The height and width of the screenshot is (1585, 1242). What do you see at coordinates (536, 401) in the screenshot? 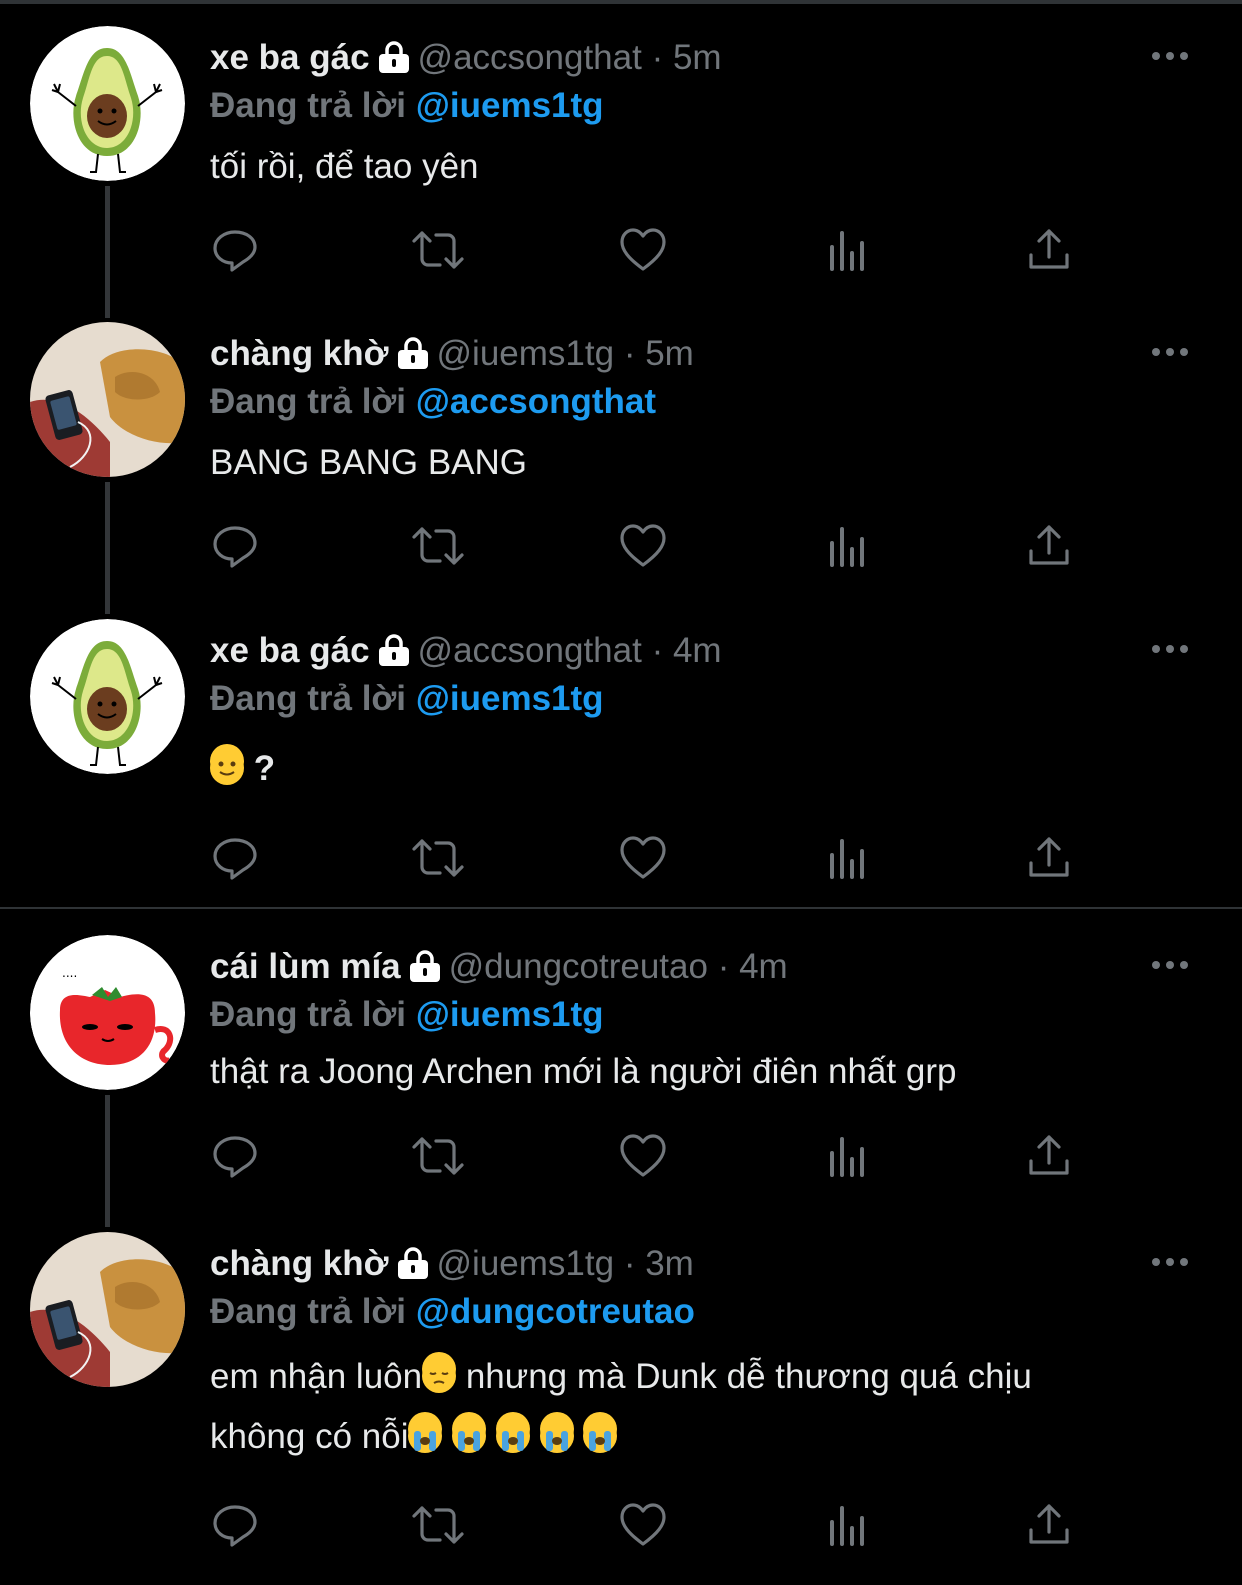
I see `reply-mention: @accsongthat` at bounding box center [536, 401].